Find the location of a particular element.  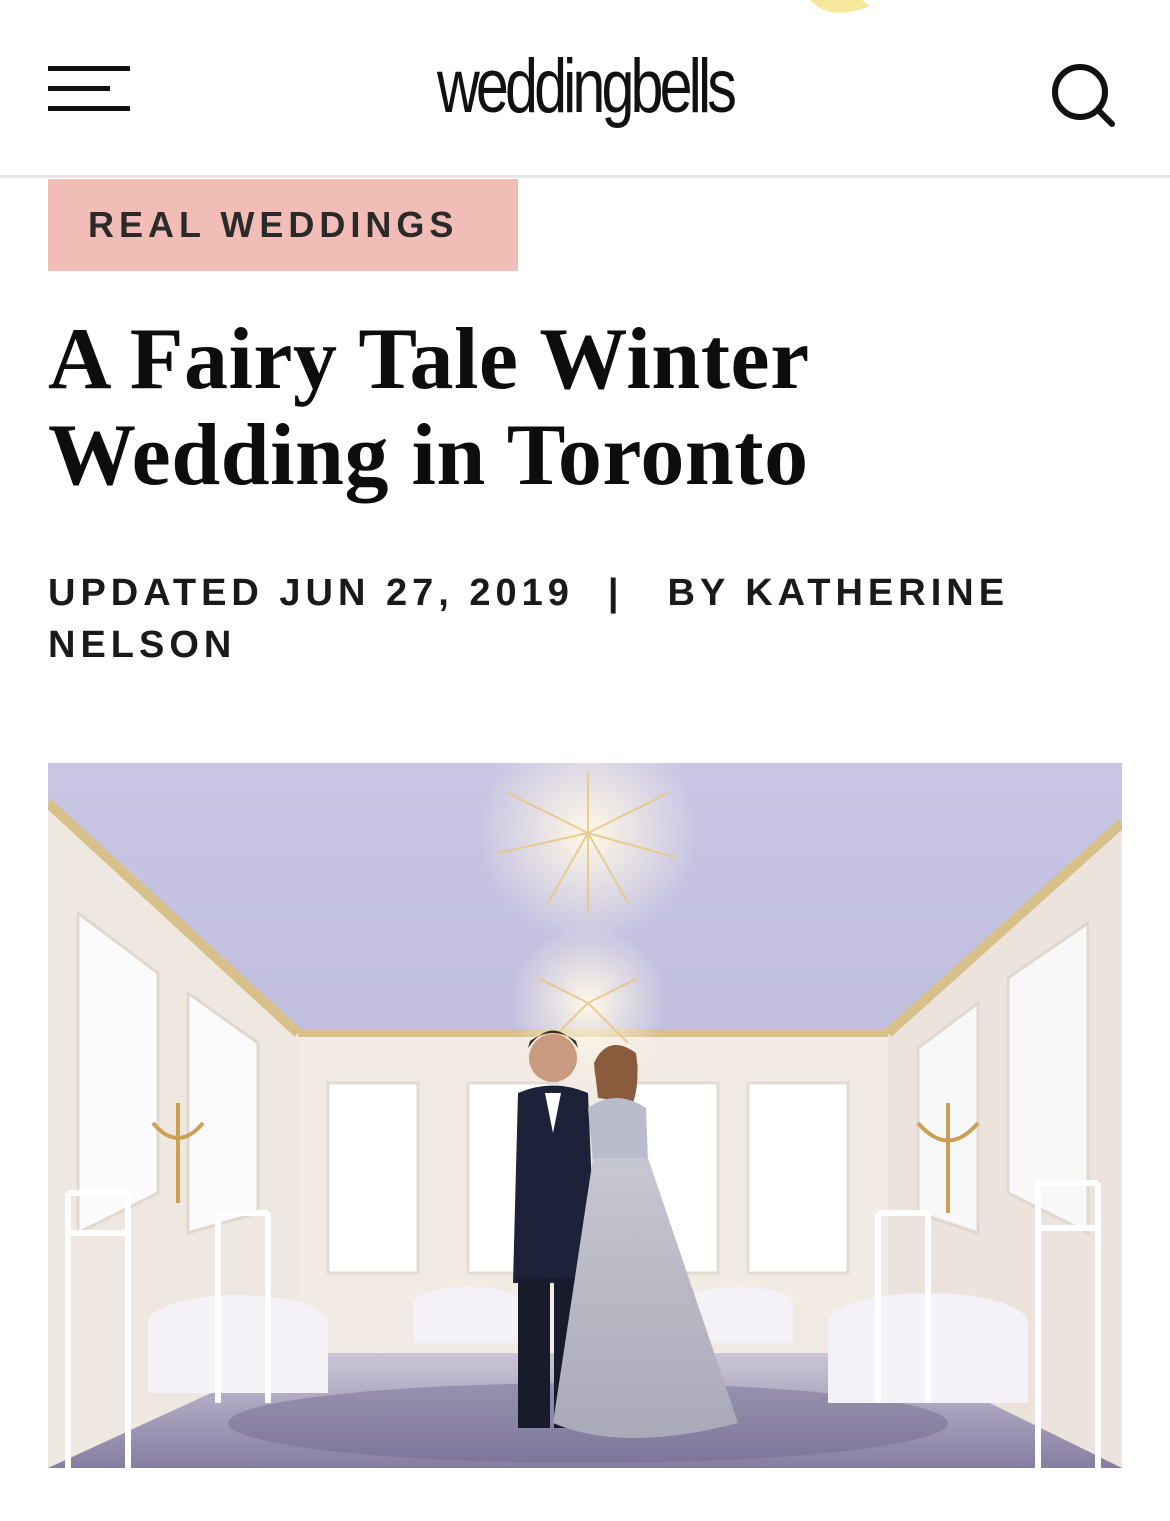

search-icon is located at coordinates (1082, 94).